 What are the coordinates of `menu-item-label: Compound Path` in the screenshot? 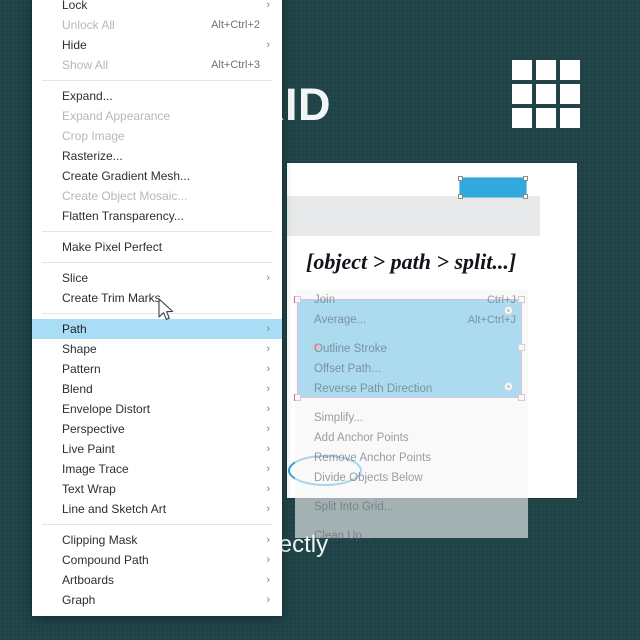 It's located at (105, 560).